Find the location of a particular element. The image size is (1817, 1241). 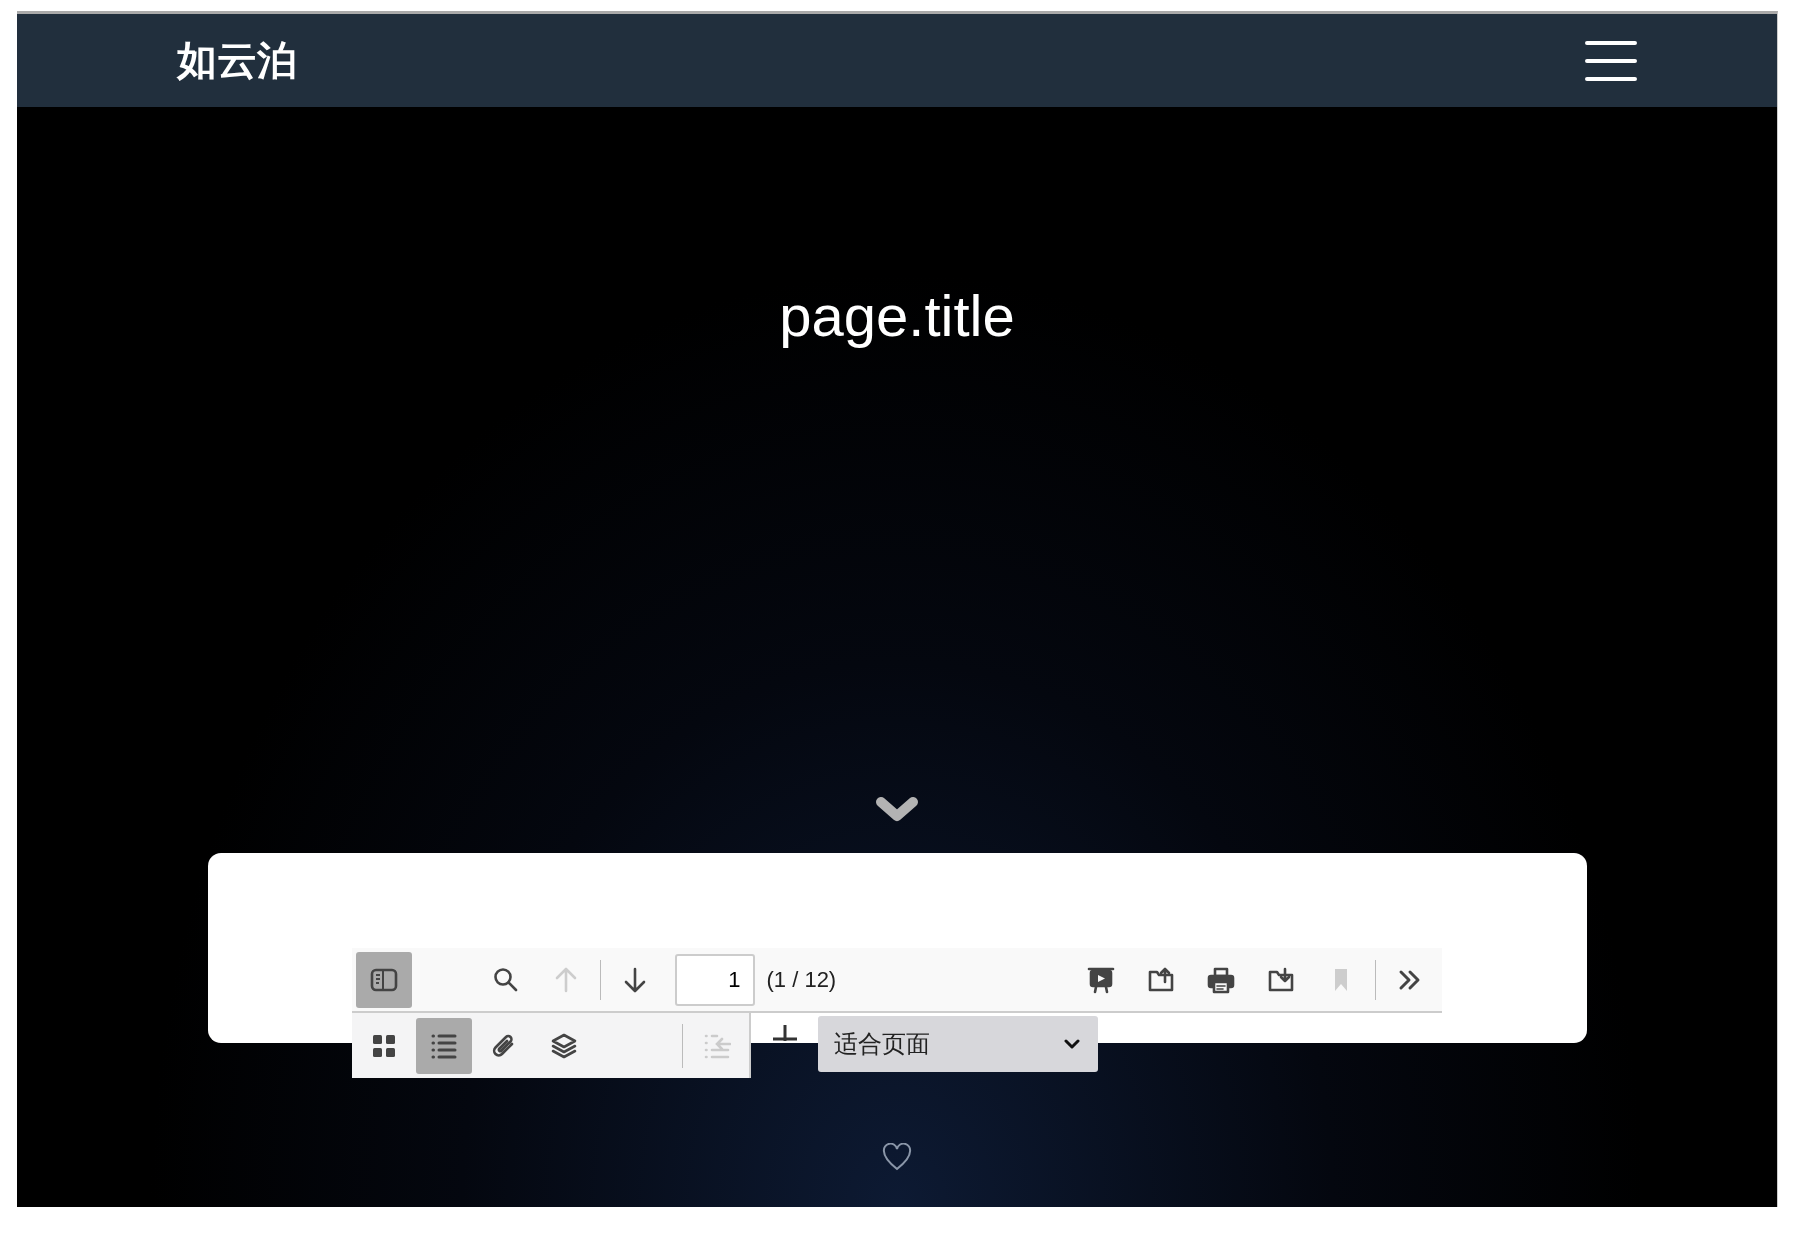

site-logo: 如云泊 is located at coordinates (237, 60).